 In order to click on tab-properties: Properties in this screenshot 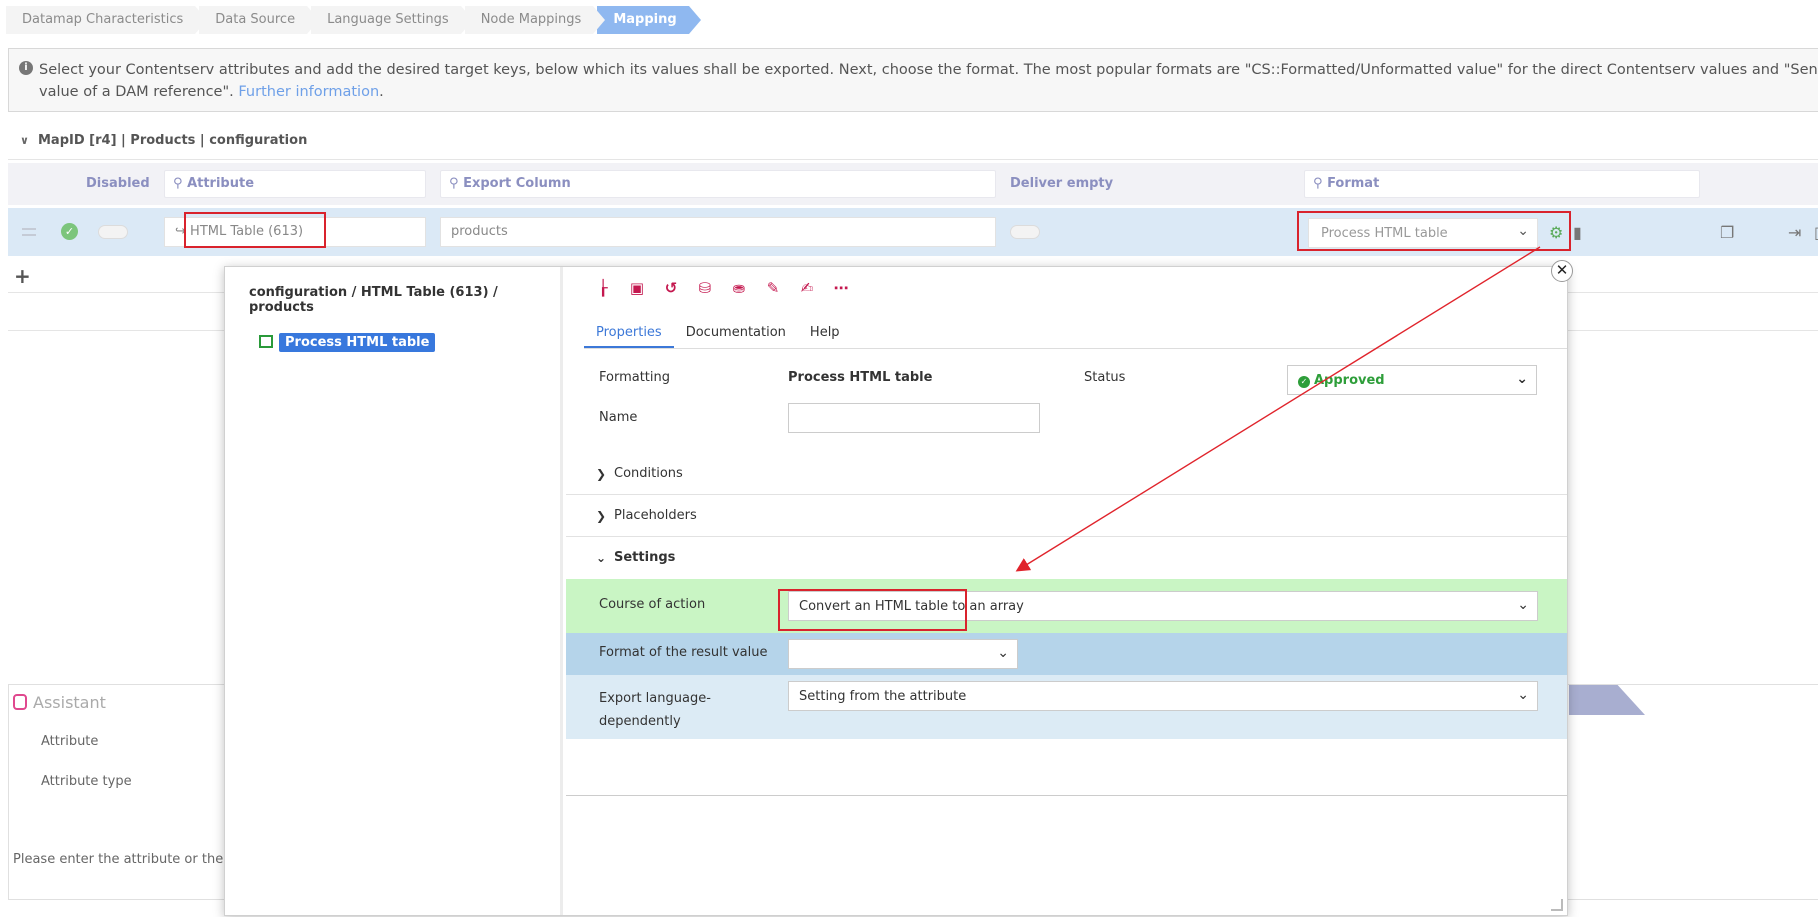, I will do `click(629, 333)`.